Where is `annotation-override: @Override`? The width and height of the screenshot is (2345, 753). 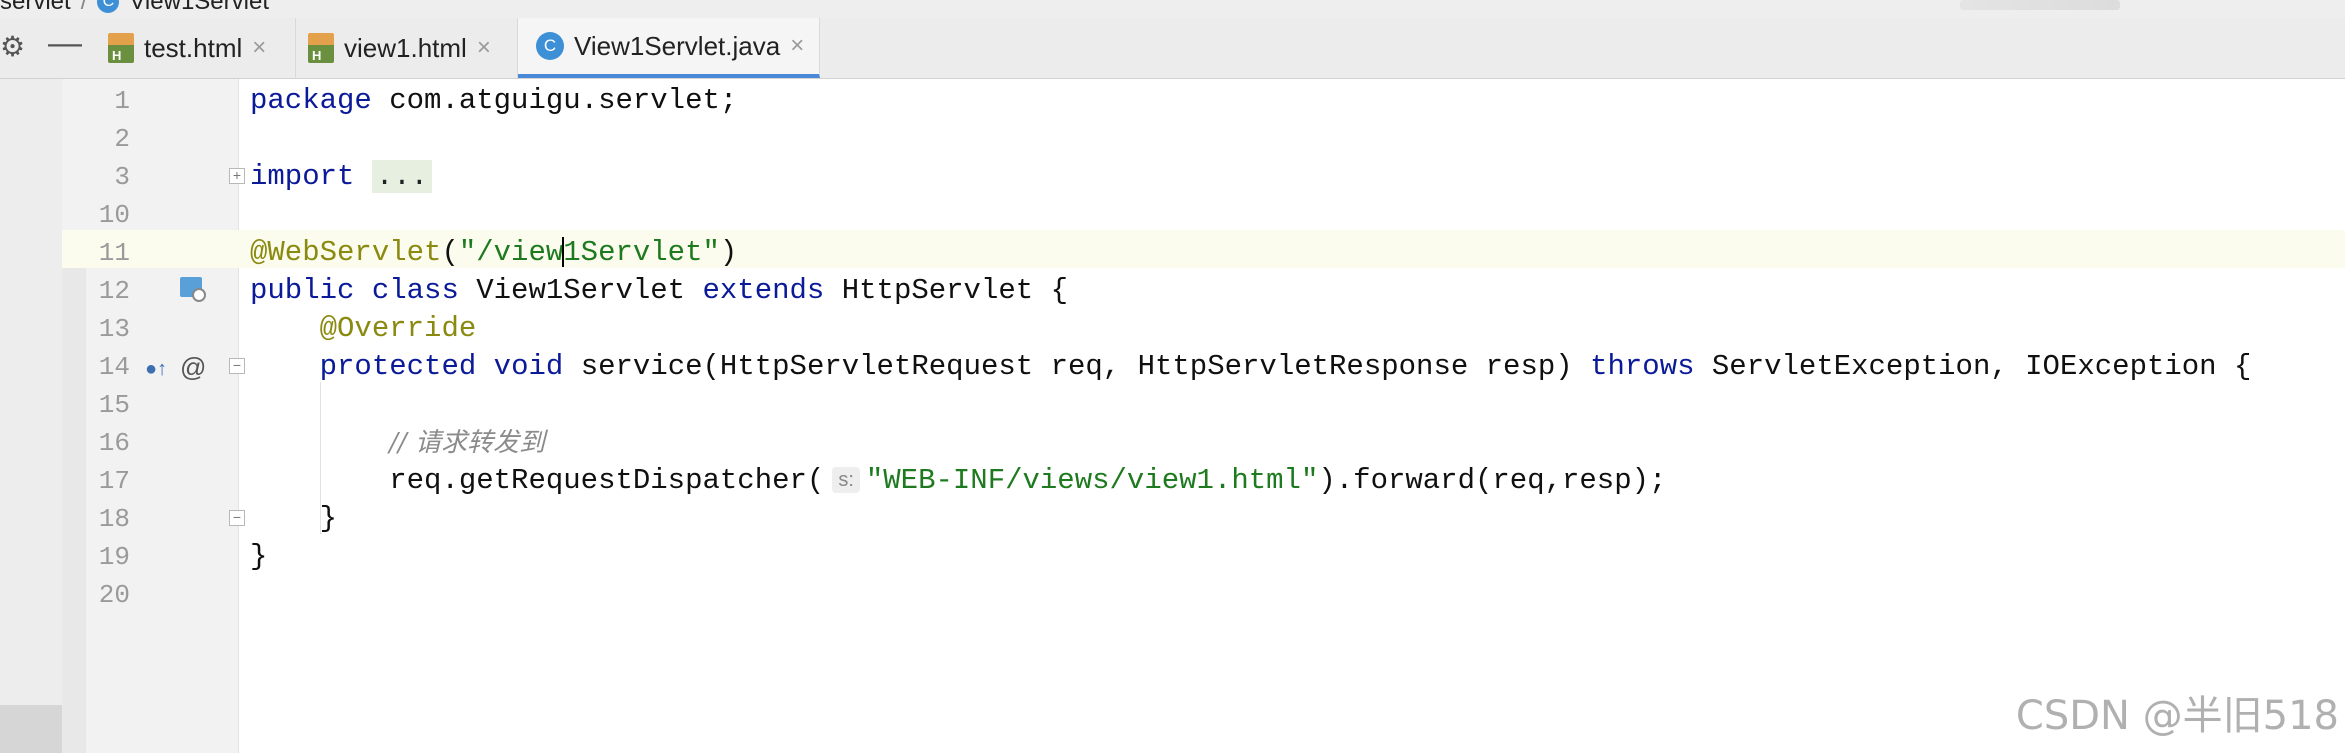
annotation-override: @Override is located at coordinates (398, 328).